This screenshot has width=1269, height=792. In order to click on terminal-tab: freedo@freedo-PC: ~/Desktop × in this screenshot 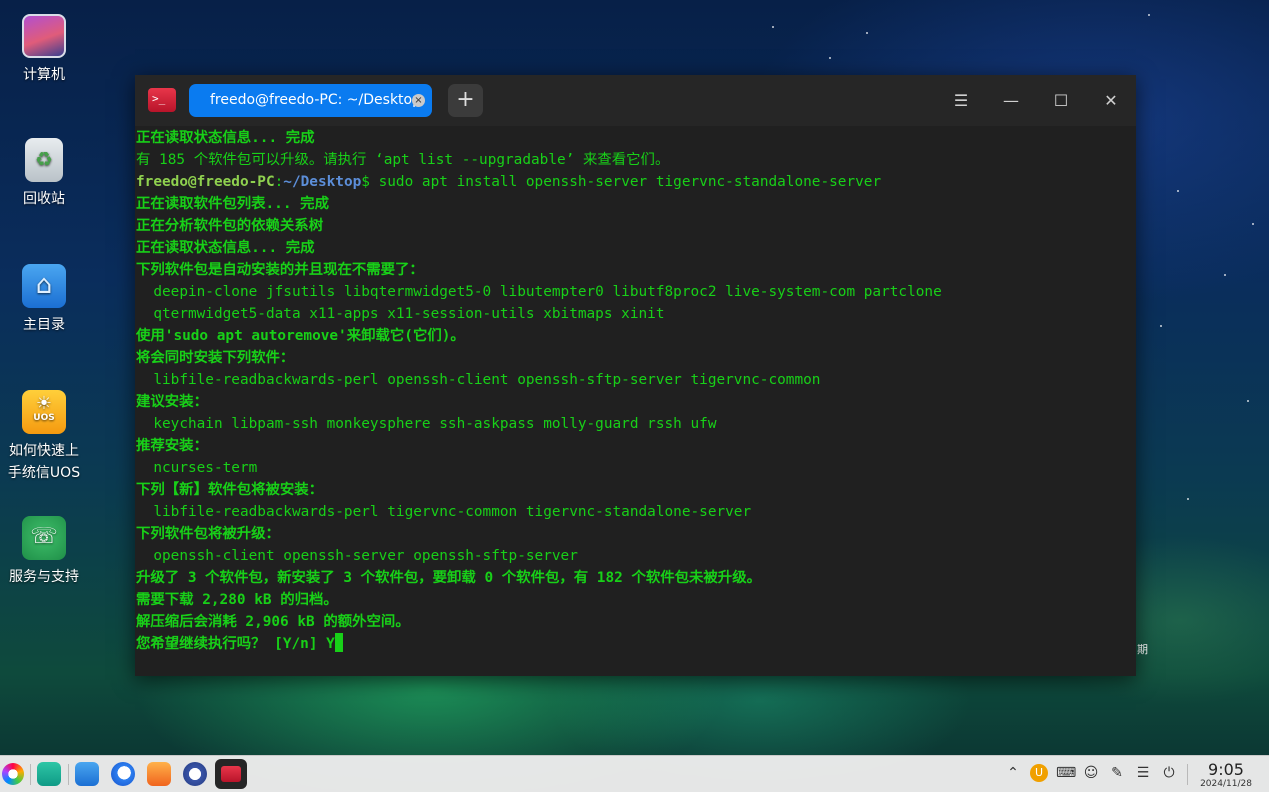, I will do `click(310, 100)`.